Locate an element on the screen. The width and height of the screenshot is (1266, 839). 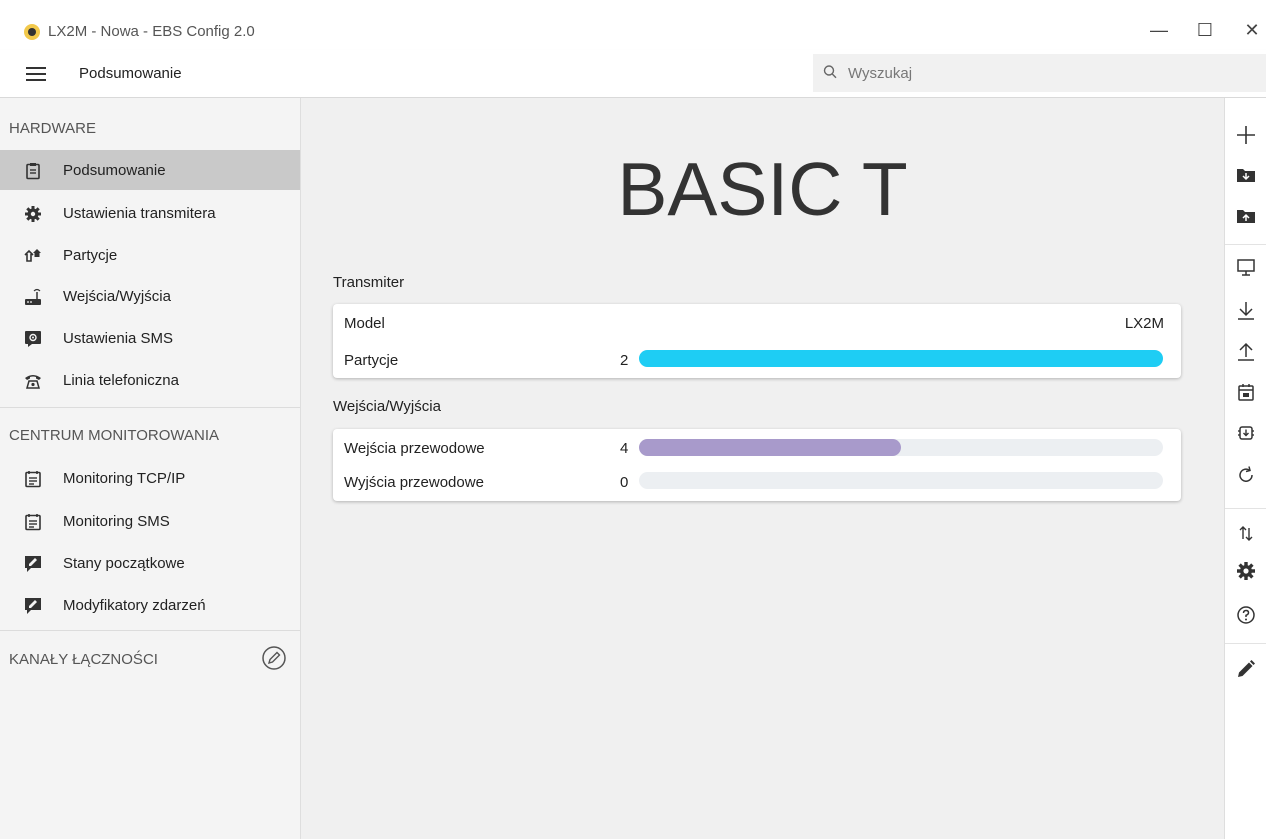
close-button: ✕ is located at coordinates (1252, 30).